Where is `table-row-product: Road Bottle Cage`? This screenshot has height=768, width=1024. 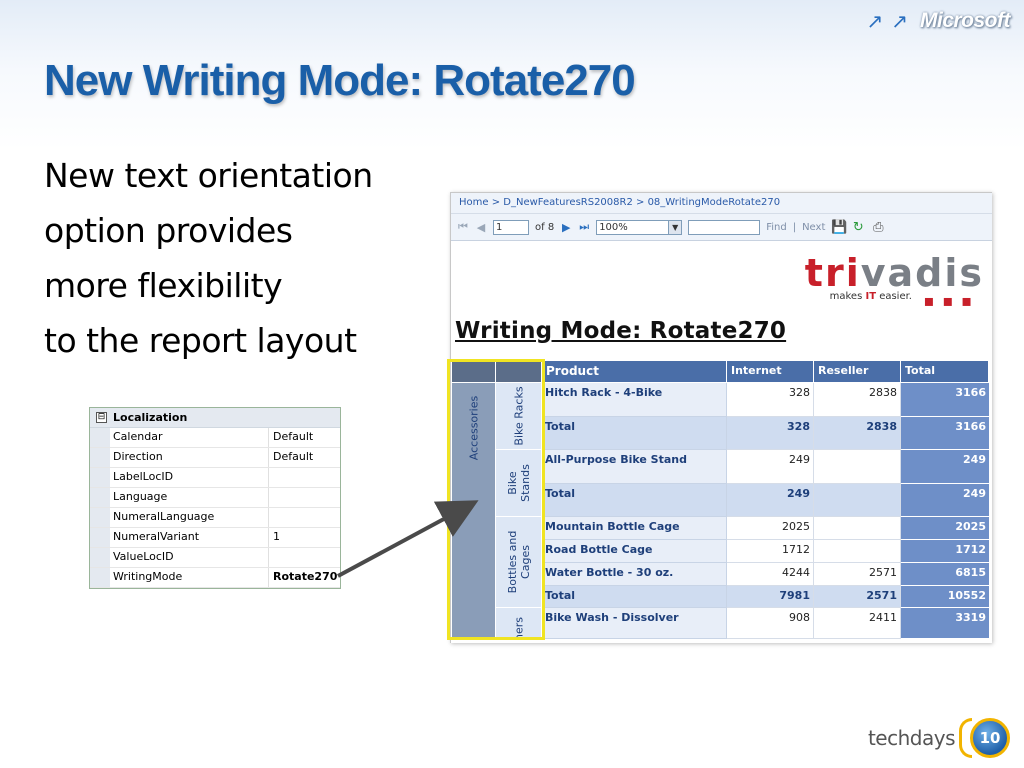
table-row-product: Road Bottle Cage is located at coordinates (634, 551).